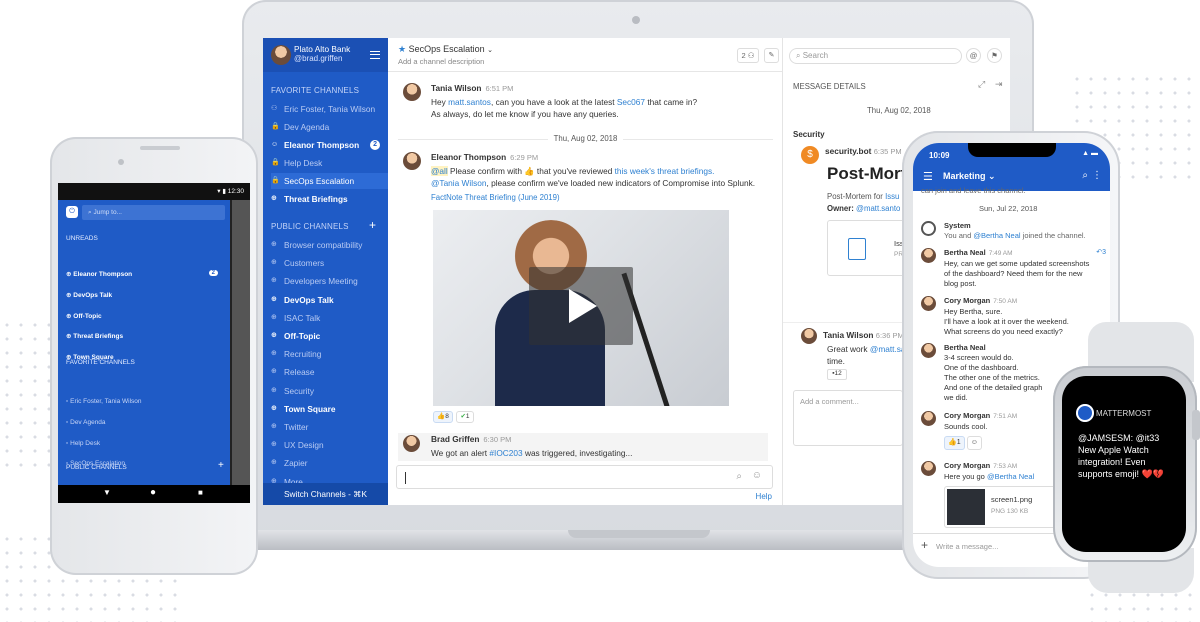 The image size is (1200, 622). I want to click on briefings-link: this week's threat briefings., so click(665, 171).